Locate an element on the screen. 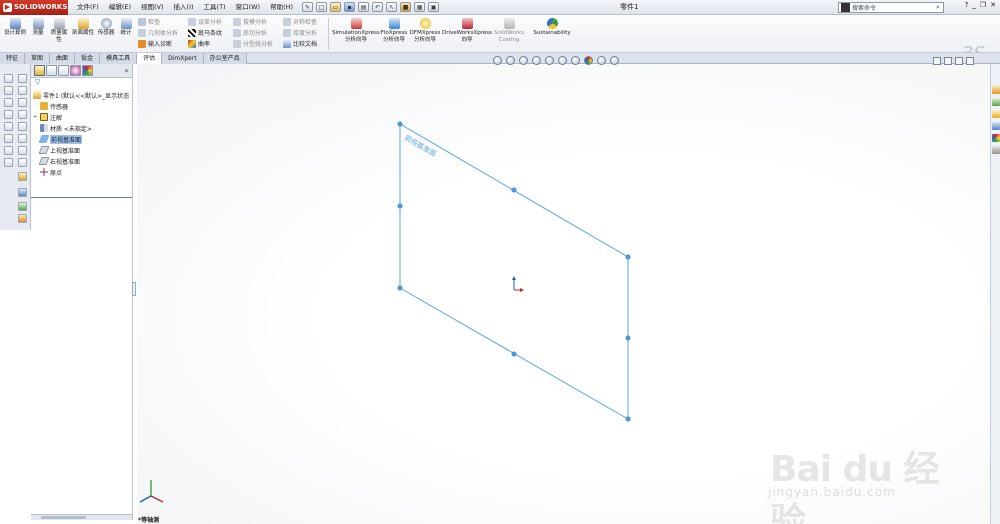 This screenshot has width=1000, height=524. zoom-to-area-icon is located at coordinates (510, 60).